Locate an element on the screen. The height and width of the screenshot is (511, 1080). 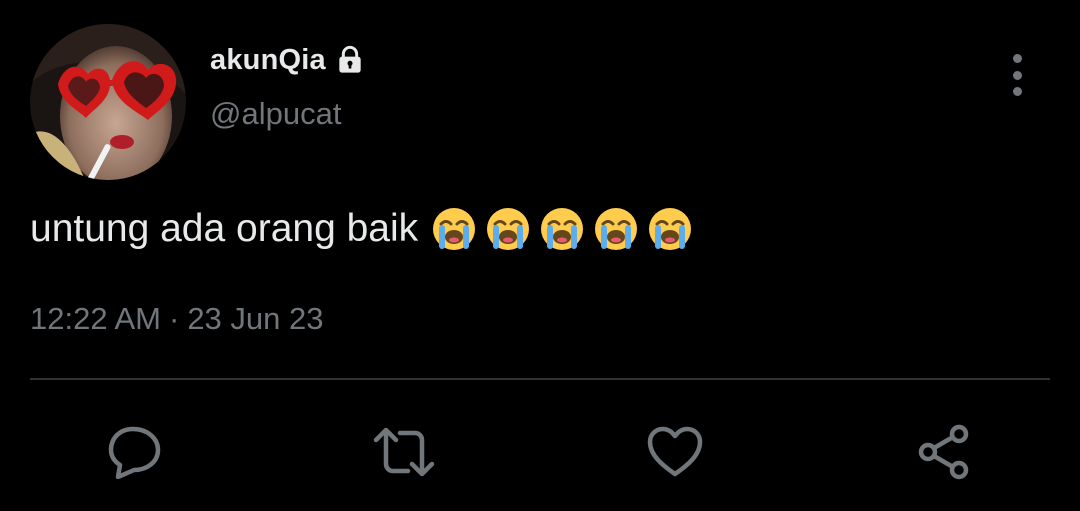
more-vertical-icon is located at coordinates (1017, 75).